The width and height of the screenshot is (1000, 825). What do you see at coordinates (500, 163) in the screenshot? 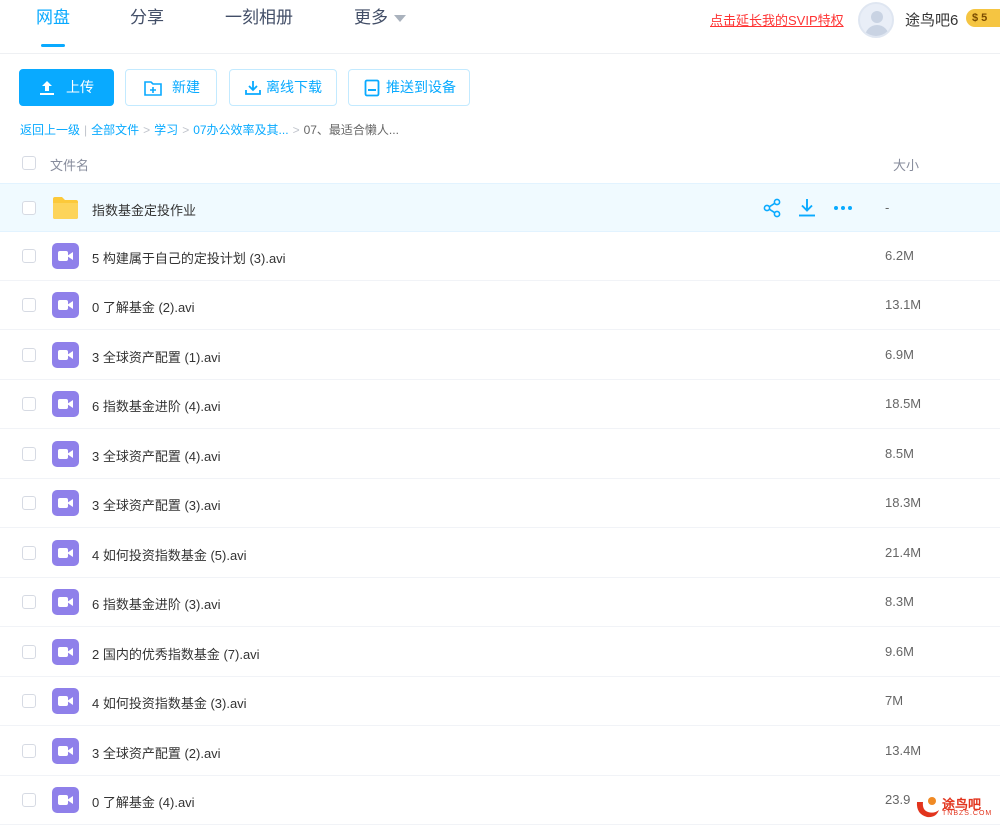
I see `file-table-header: 文件名 大小` at bounding box center [500, 163].